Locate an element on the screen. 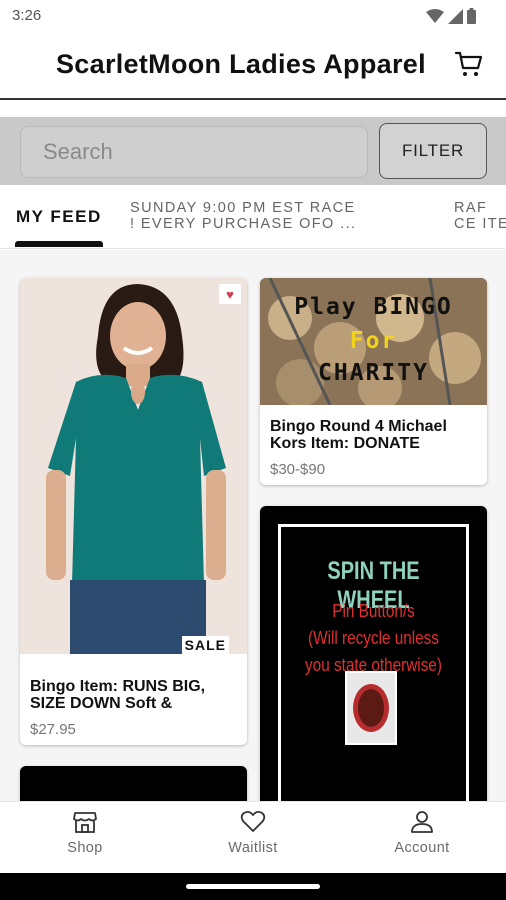  bingo-image-text-1: Play BINGO is located at coordinates (373, 307).